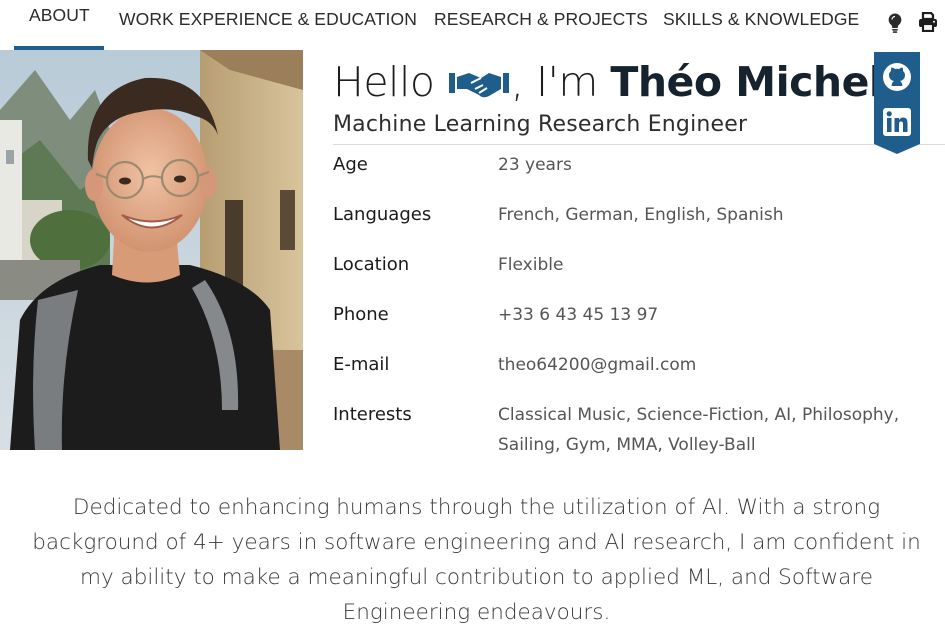 The image size is (945, 632). What do you see at coordinates (350, 164) in the screenshot?
I see `info-label: Age` at bounding box center [350, 164].